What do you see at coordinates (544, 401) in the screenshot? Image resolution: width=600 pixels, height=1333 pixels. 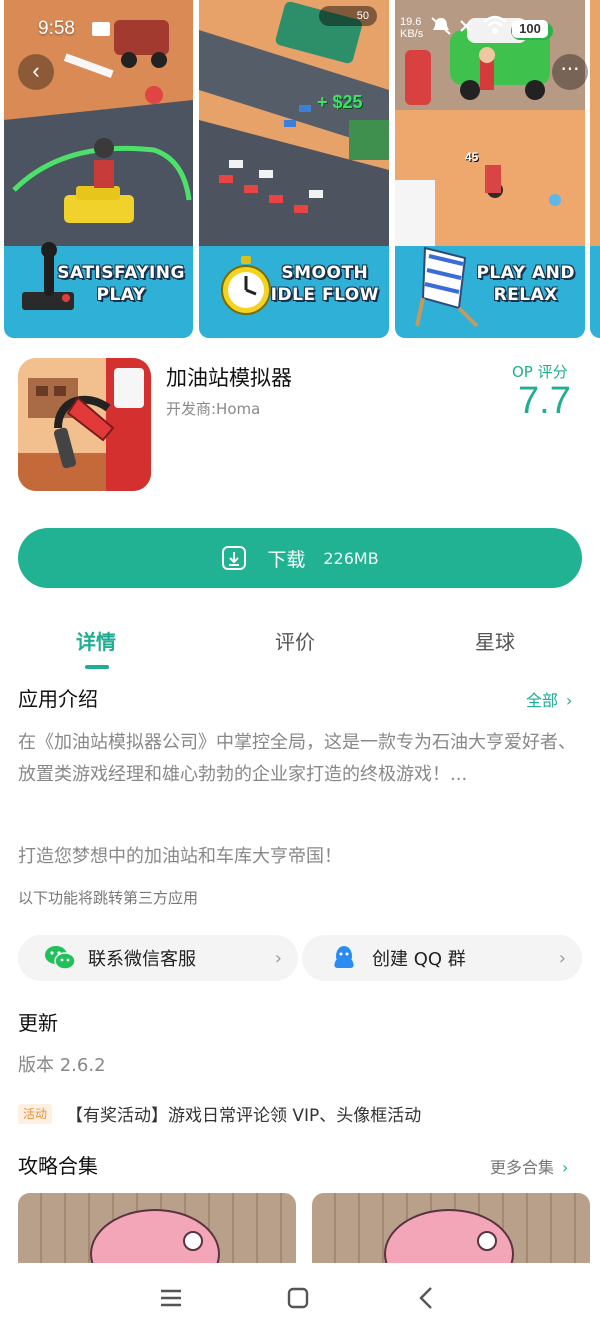 I see `rating-score: 7.7` at bounding box center [544, 401].